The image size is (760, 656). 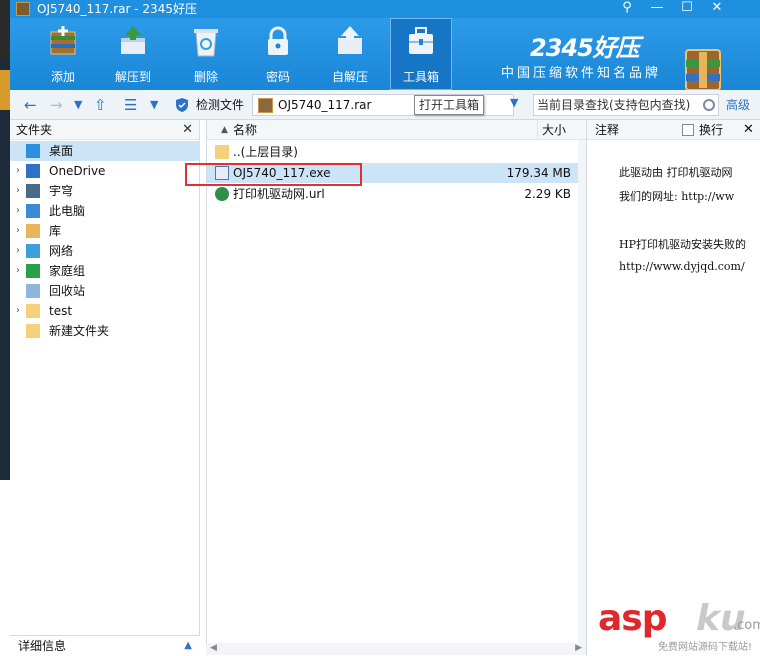 I want to click on watermark-subtitle: 免费网站源码下载站!, so click(x=705, y=647).